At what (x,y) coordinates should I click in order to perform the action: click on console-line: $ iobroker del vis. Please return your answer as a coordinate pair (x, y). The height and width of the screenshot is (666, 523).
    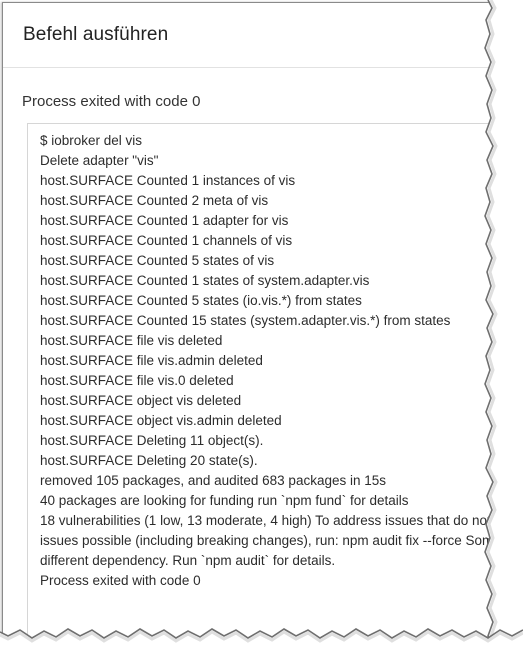
    Looking at the image, I should click on (91, 140).